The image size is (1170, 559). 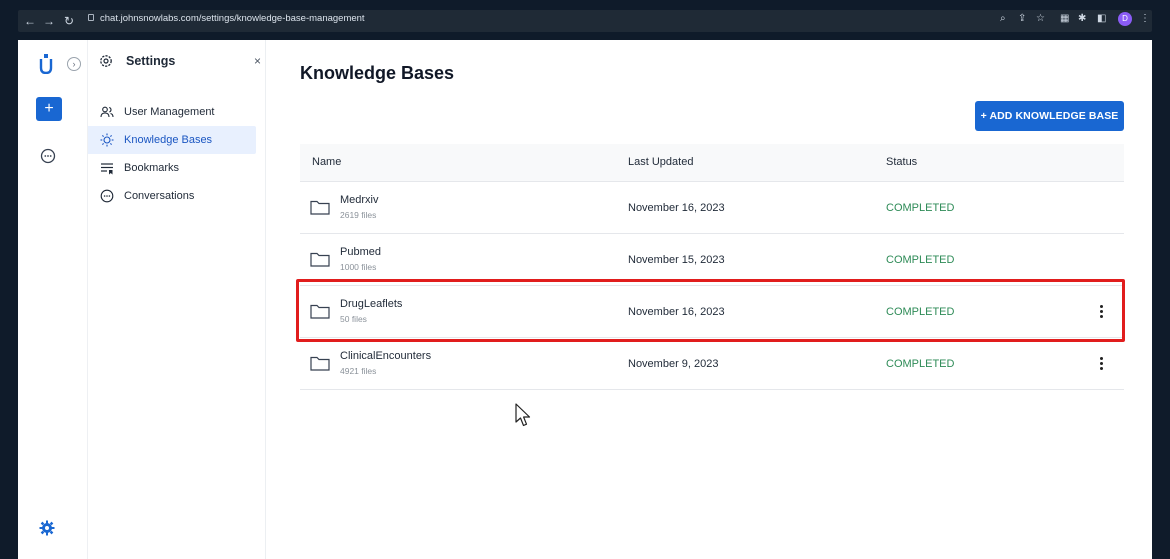 What do you see at coordinates (151, 61) in the screenshot?
I see `settings-title: Settings` at bounding box center [151, 61].